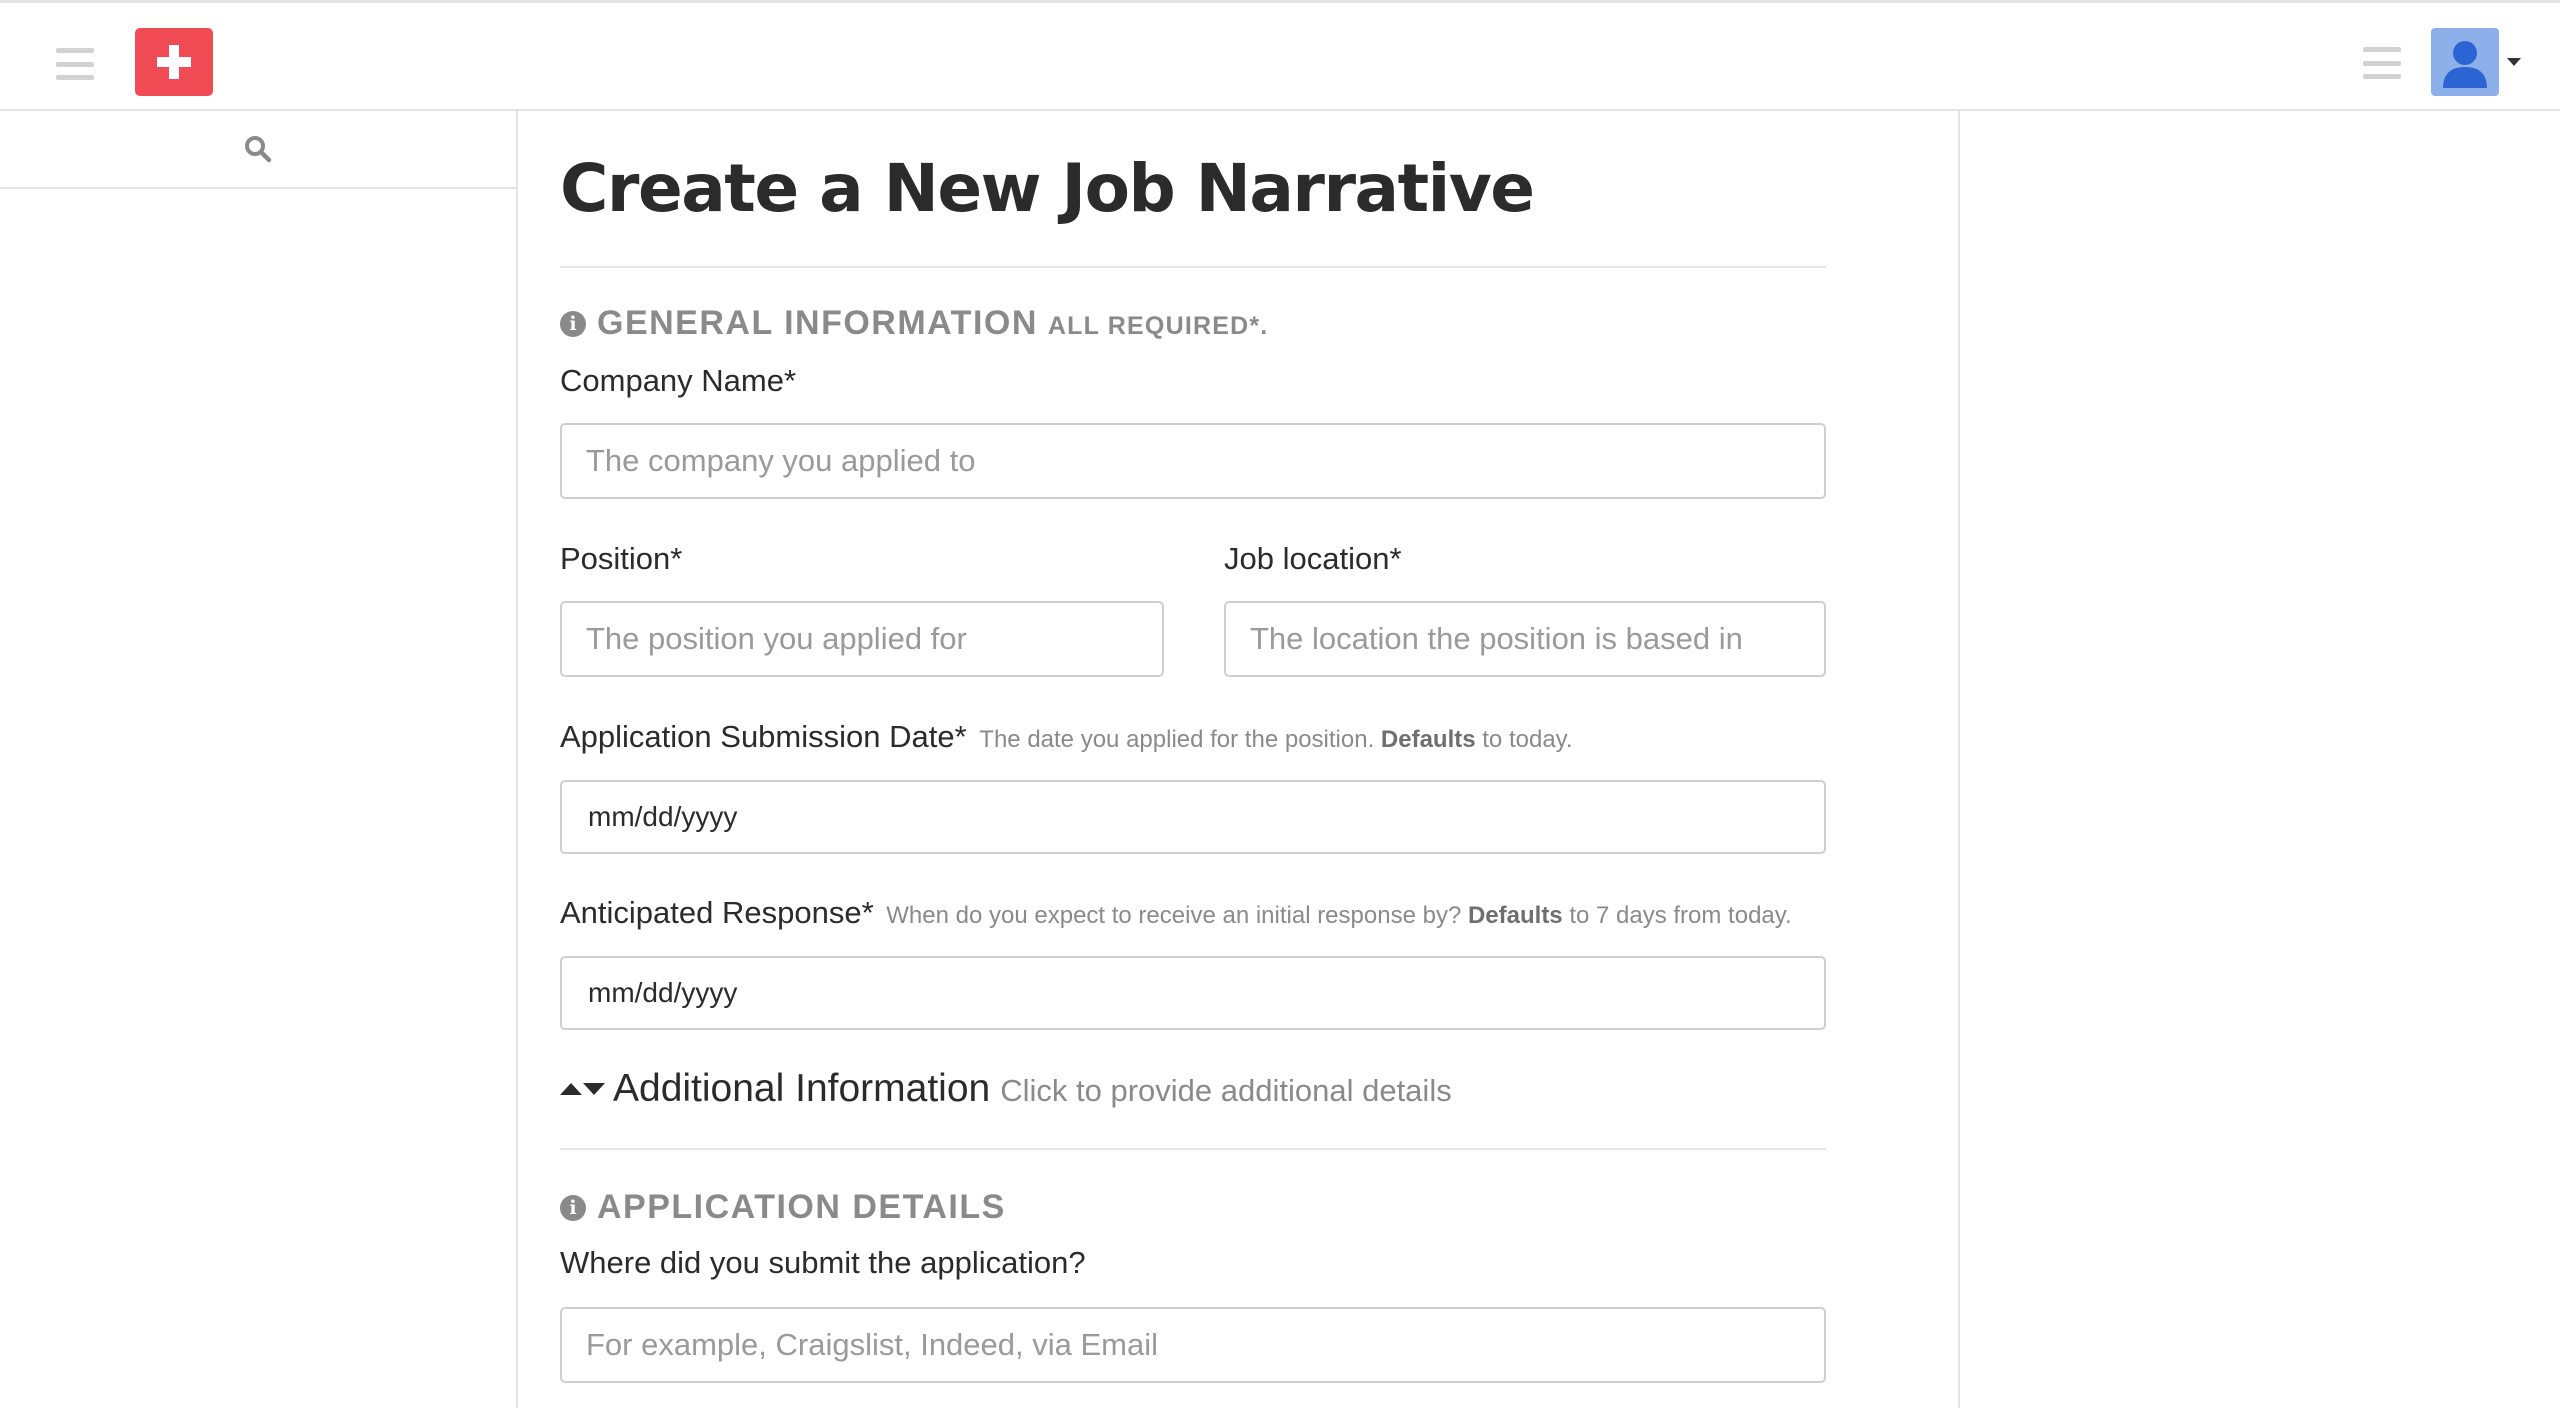  I want to click on sort-updown-icon, so click(582, 1089).